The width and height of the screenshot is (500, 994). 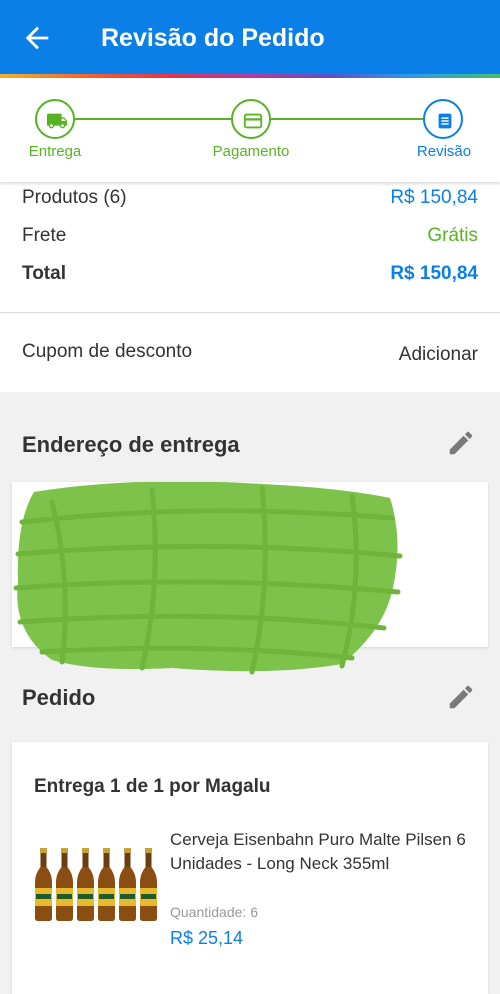 I want to click on products-value: R$ 150,84, so click(x=434, y=197).